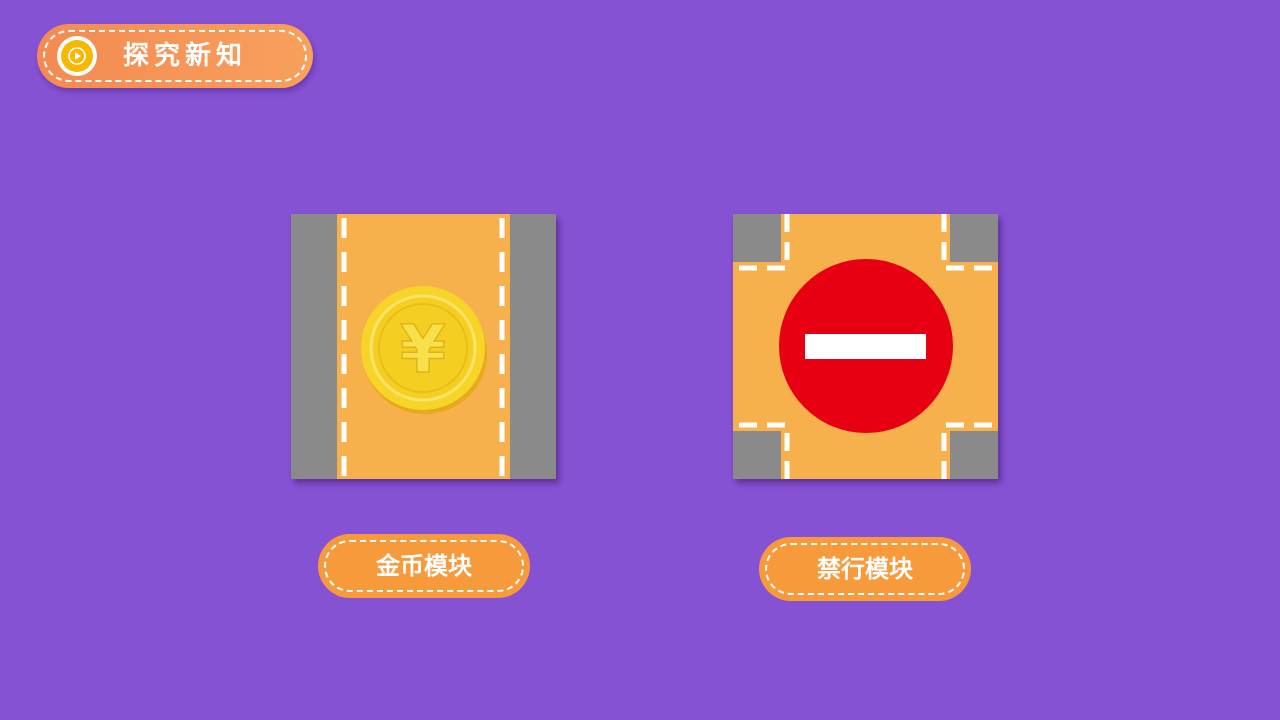 The width and height of the screenshot is (1280, 720). I want to click on no-entry-tile, so click(865, 346).